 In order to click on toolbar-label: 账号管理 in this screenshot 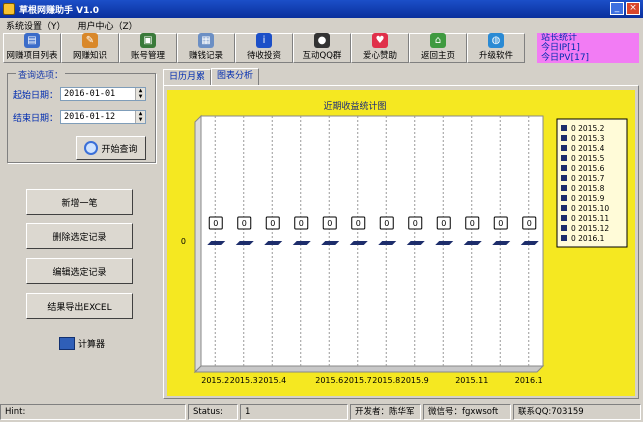, I will do `click(147, 56)`.